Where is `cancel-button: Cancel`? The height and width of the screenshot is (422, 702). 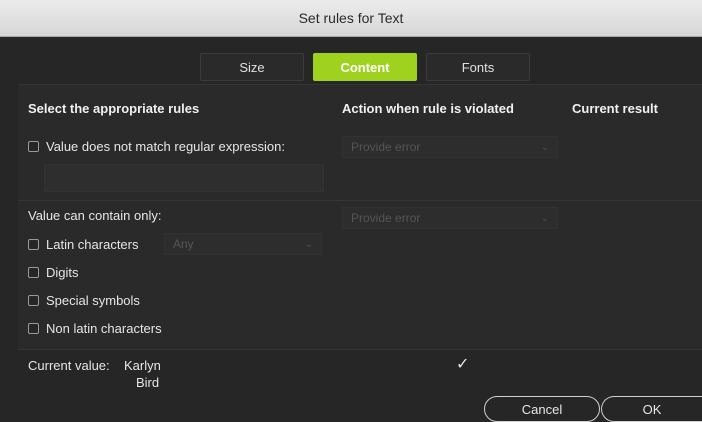
cancel-button: Cancel is located at coordinates (542, 409).